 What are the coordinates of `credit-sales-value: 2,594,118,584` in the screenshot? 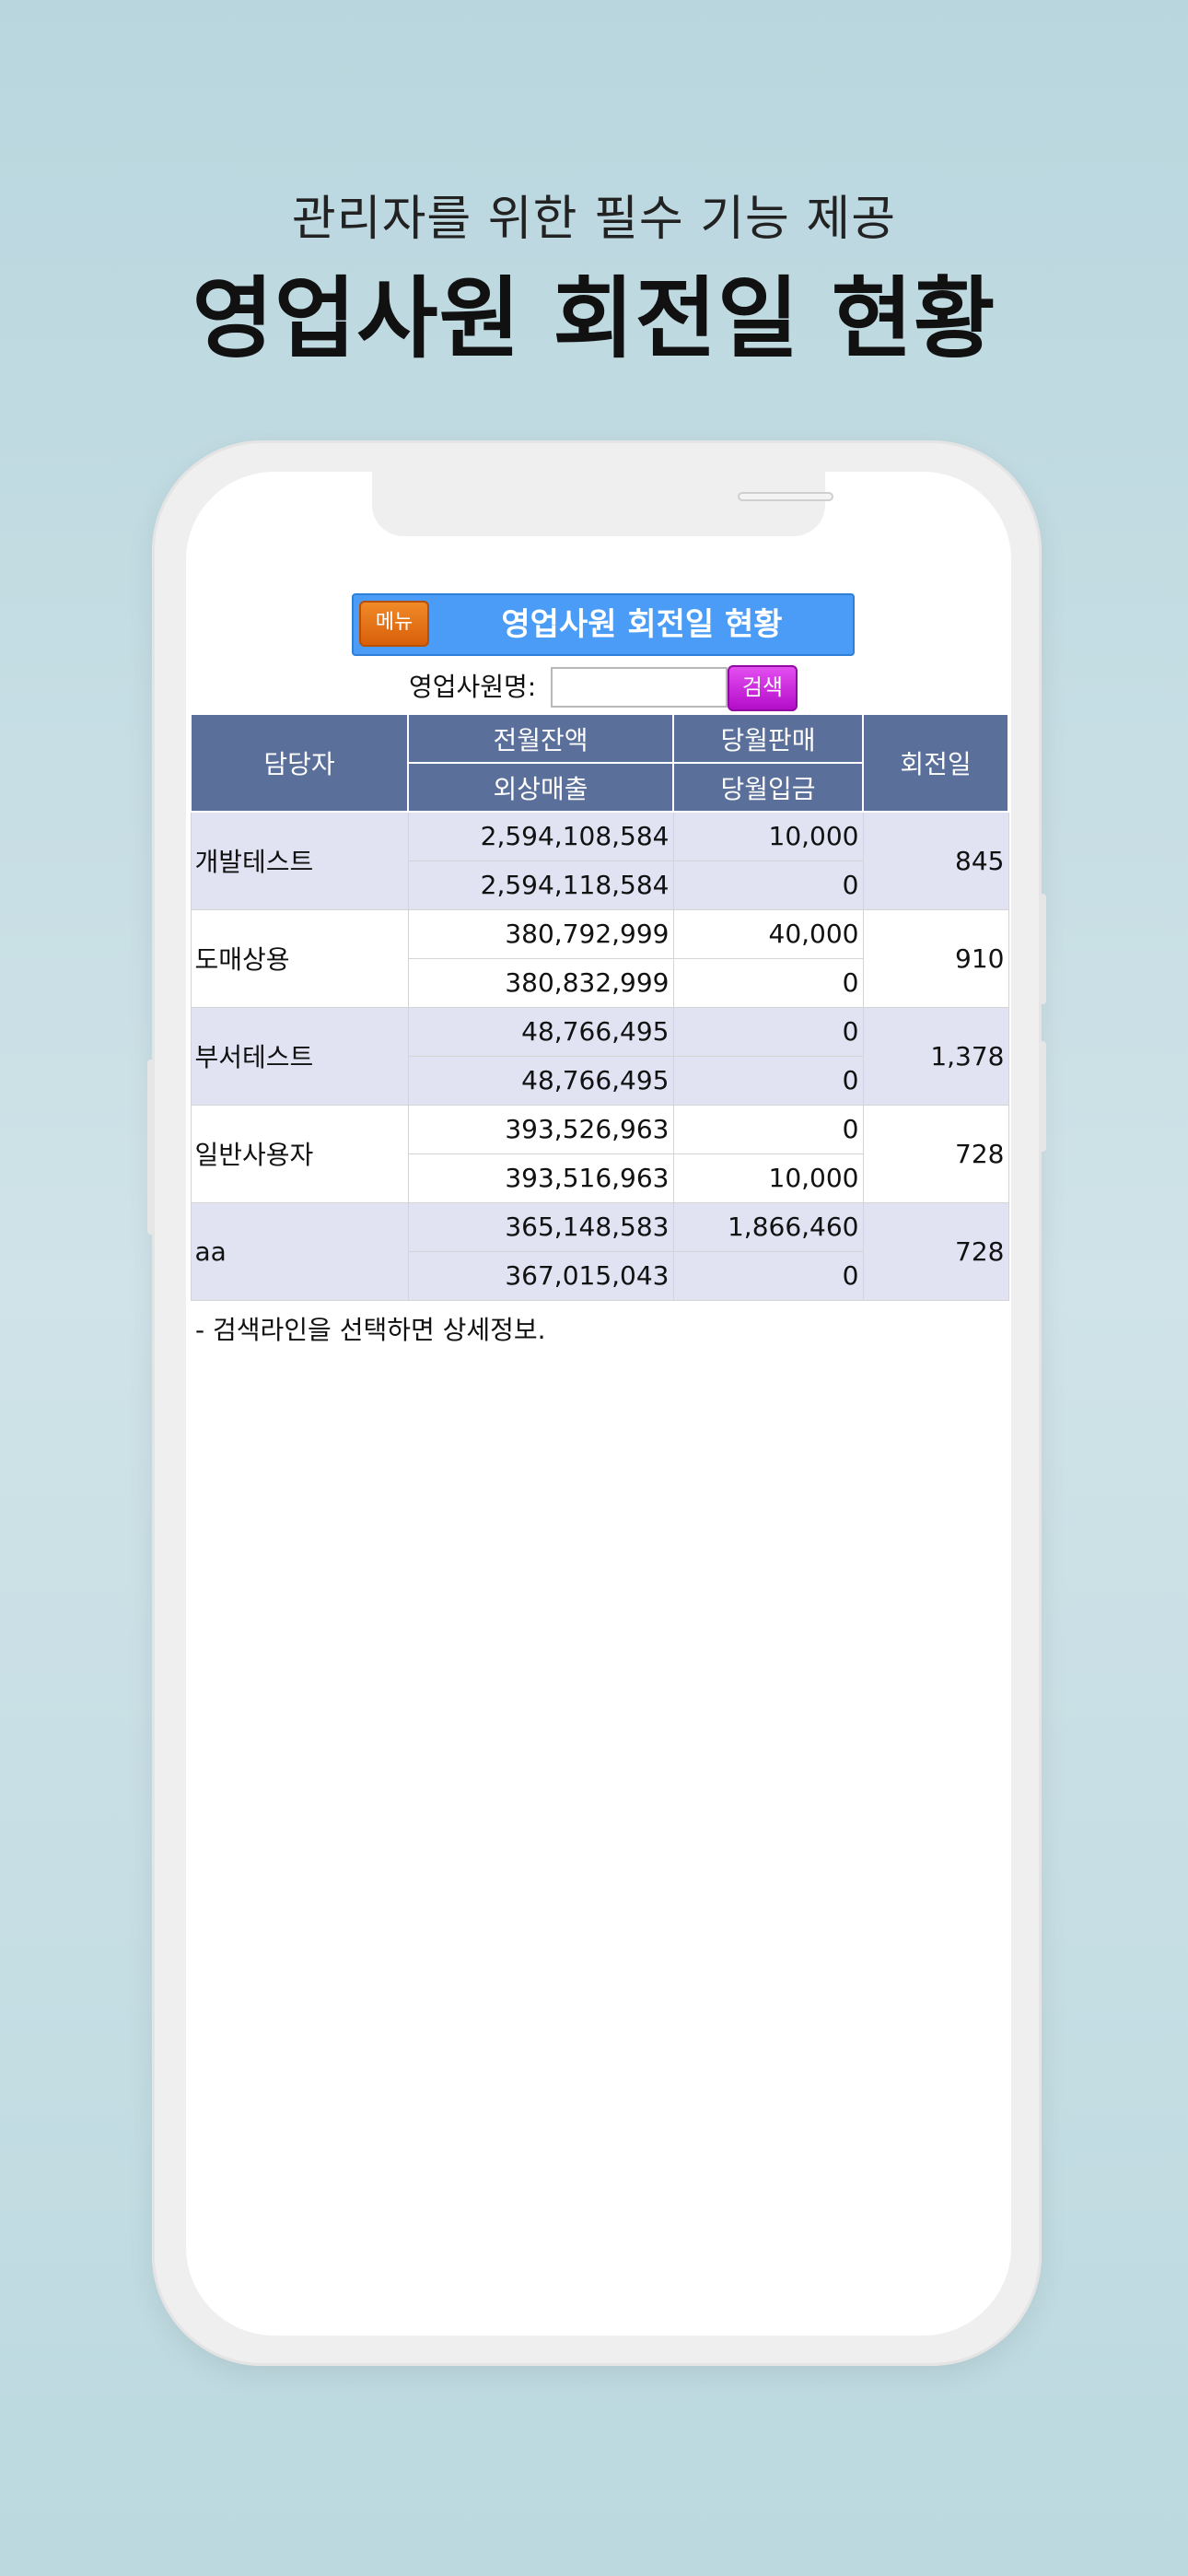 It's located at (540, 885).